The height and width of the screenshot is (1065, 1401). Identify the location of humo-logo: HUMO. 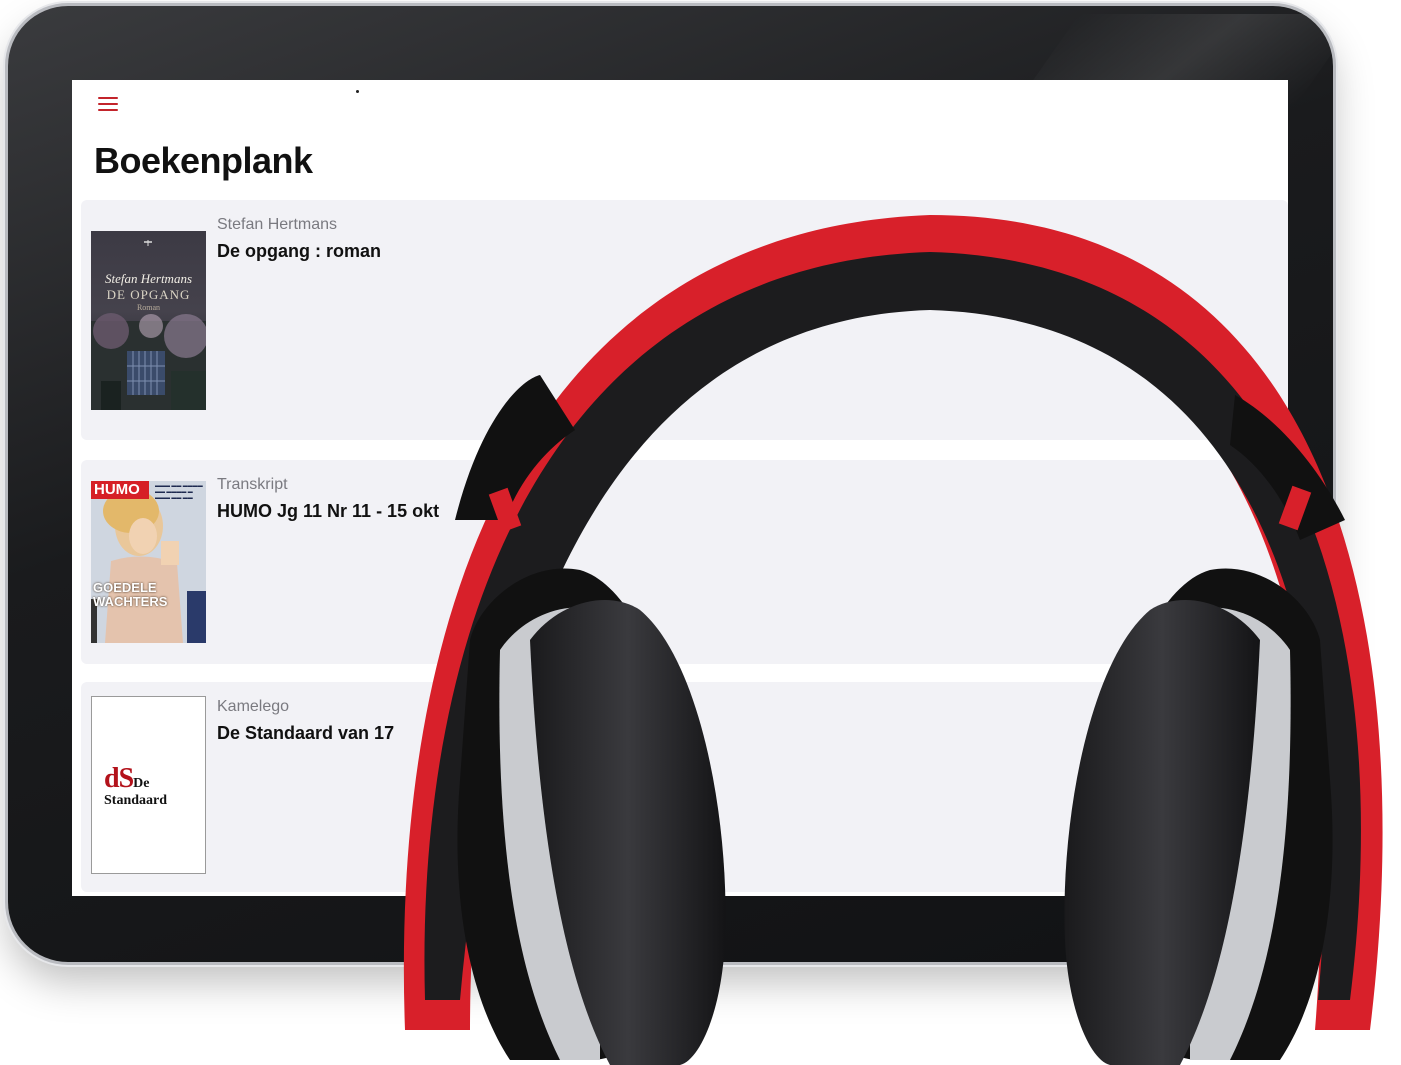
(120, 490).